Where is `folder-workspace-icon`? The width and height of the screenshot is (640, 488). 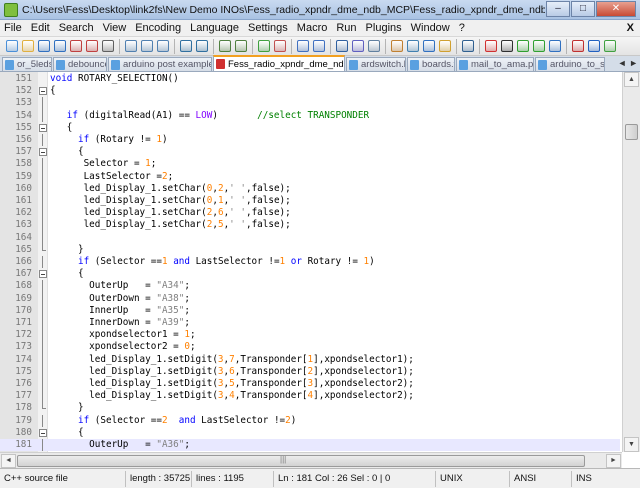 folder-workspace-icon is located at coordinates (444, 46).